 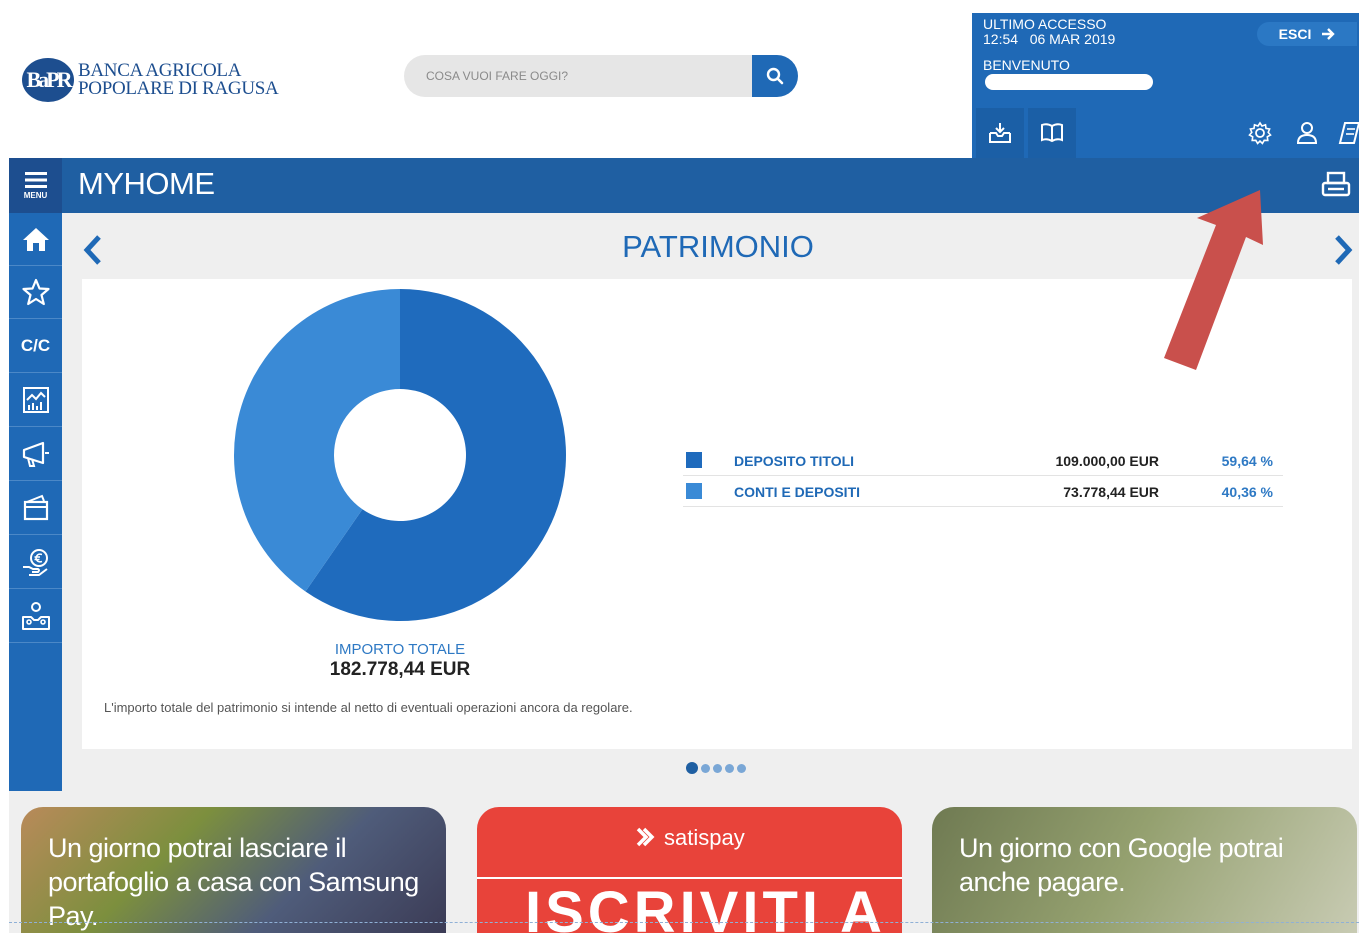 I want to click on legend-name: DEPOSITO TITOLI, so click(x=794, y=461).